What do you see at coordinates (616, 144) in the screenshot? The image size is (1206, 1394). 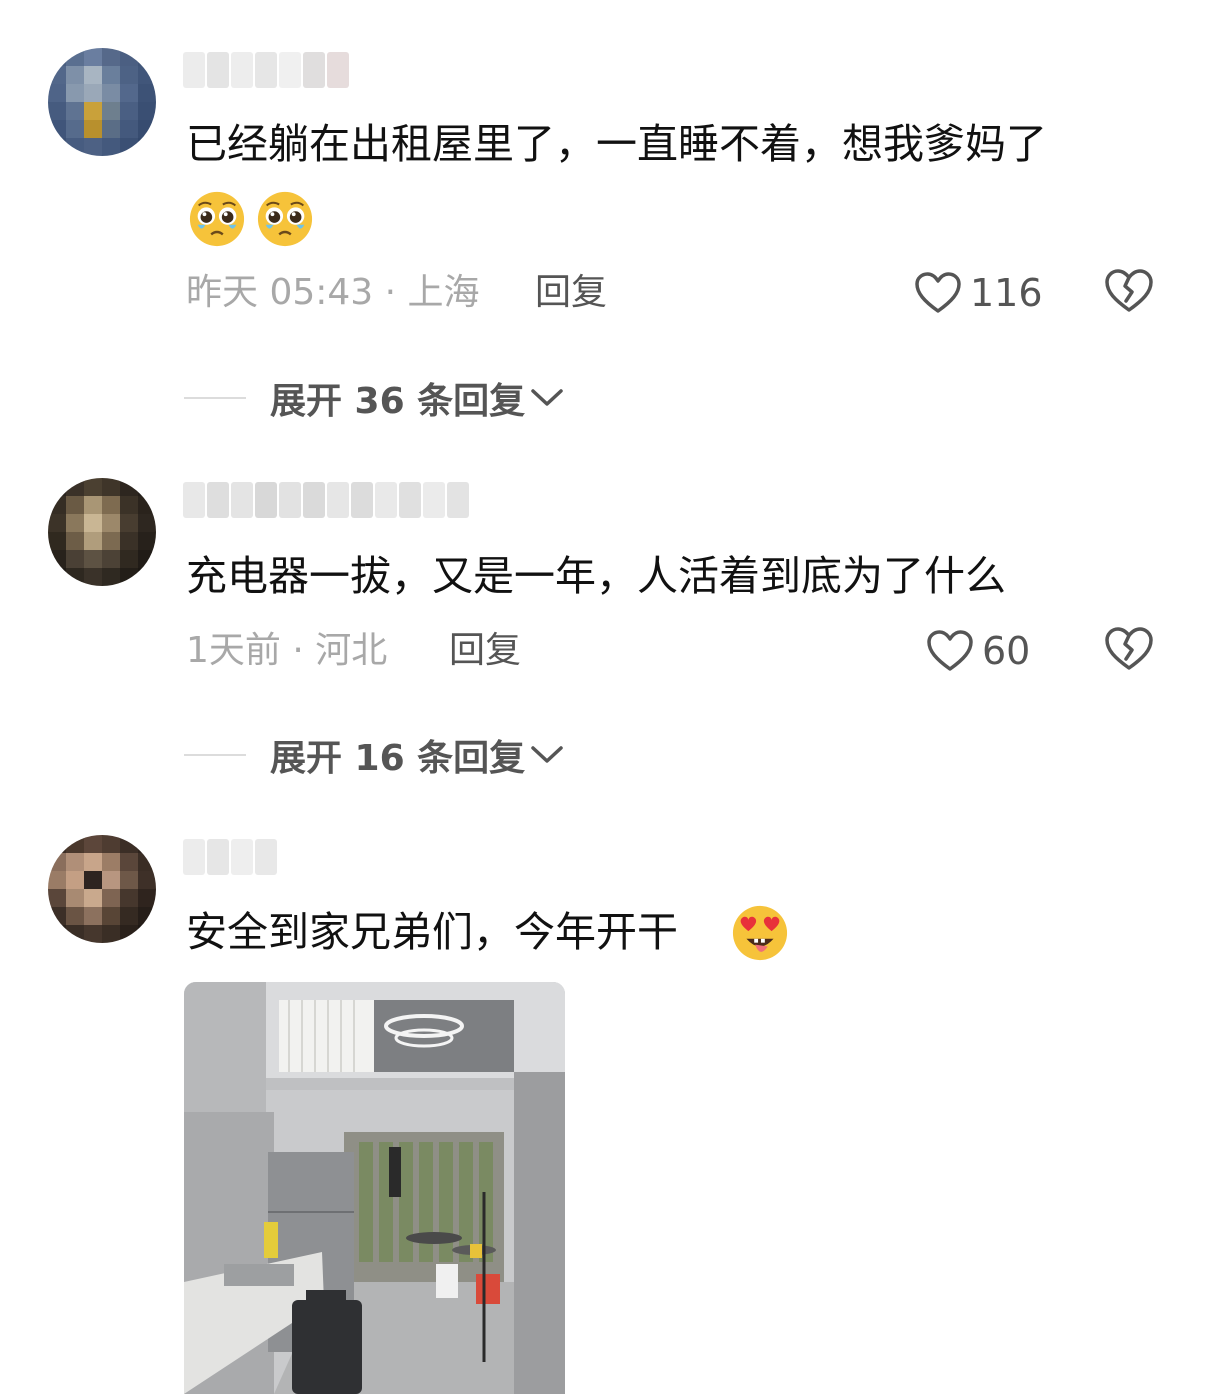 I see `comment-text: 已经躺在出租屋里了，一直睡不着，想我爹妈了` at bounding box center [616, 144].